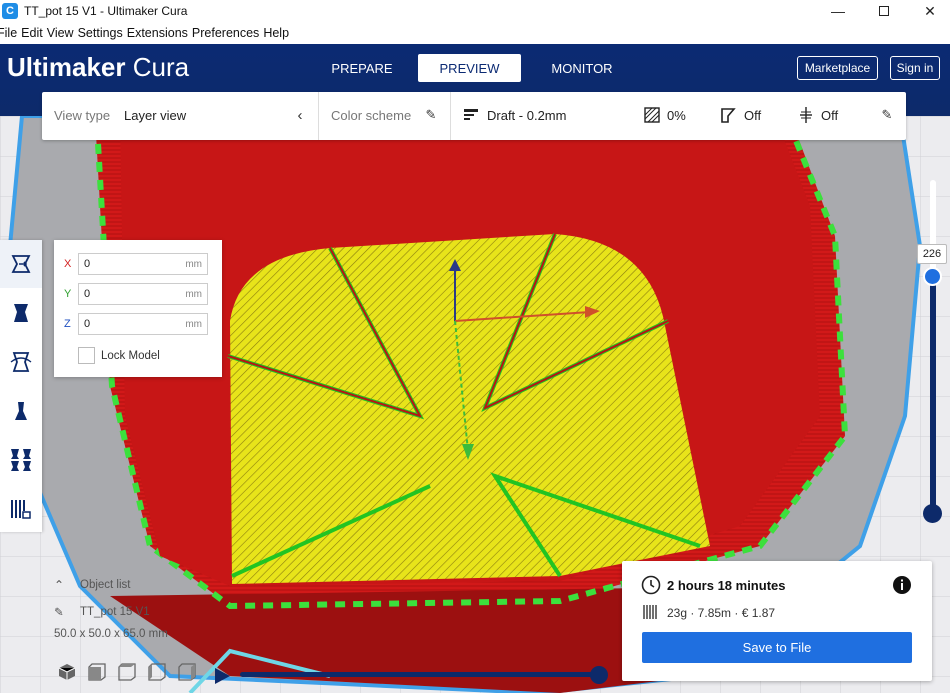  I want to click on rotate-icon, so click(21, 362).